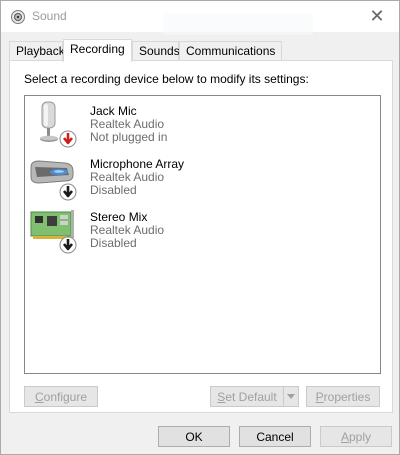 This screenshot has height=455, width=400. Describe the element at coordinates (119, 217) in the screenshot. I see `device-name: Stereo Mix` at that location.